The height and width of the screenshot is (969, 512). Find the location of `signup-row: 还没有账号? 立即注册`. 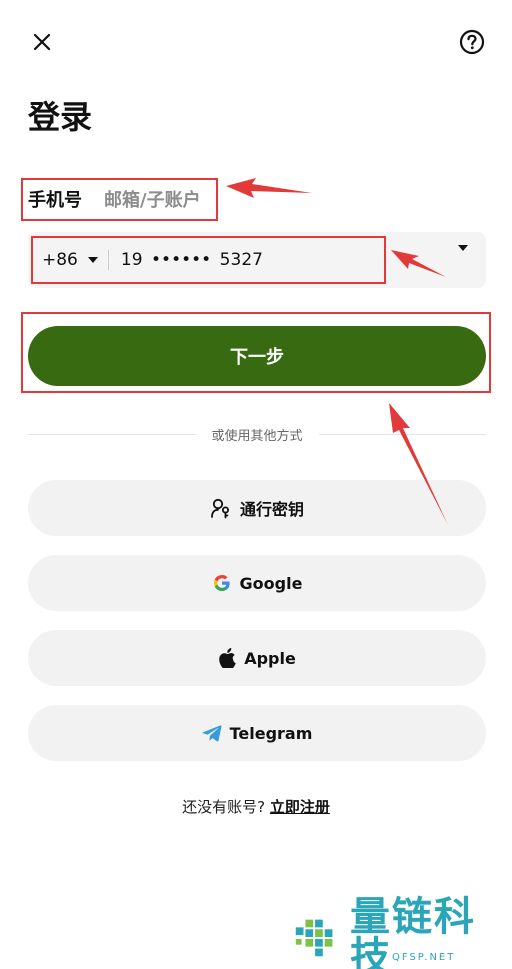

signup-row: 还没有账号? 立即注册 is located at coordinates (256, 806).